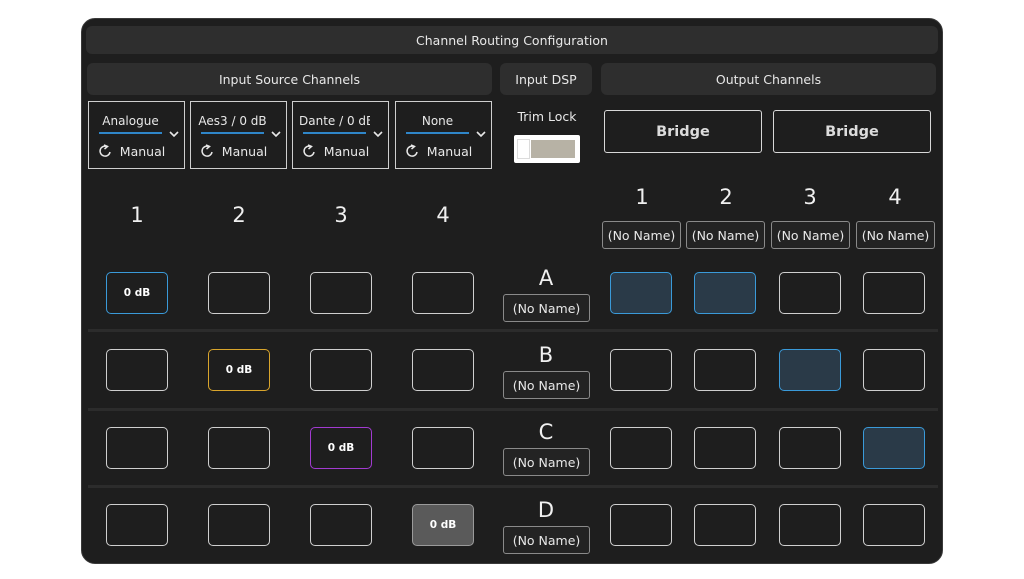  Describe the element at coordinates (547, 116) in the screenshot. I see `trim-lock-label: Trim Lock` at that location.